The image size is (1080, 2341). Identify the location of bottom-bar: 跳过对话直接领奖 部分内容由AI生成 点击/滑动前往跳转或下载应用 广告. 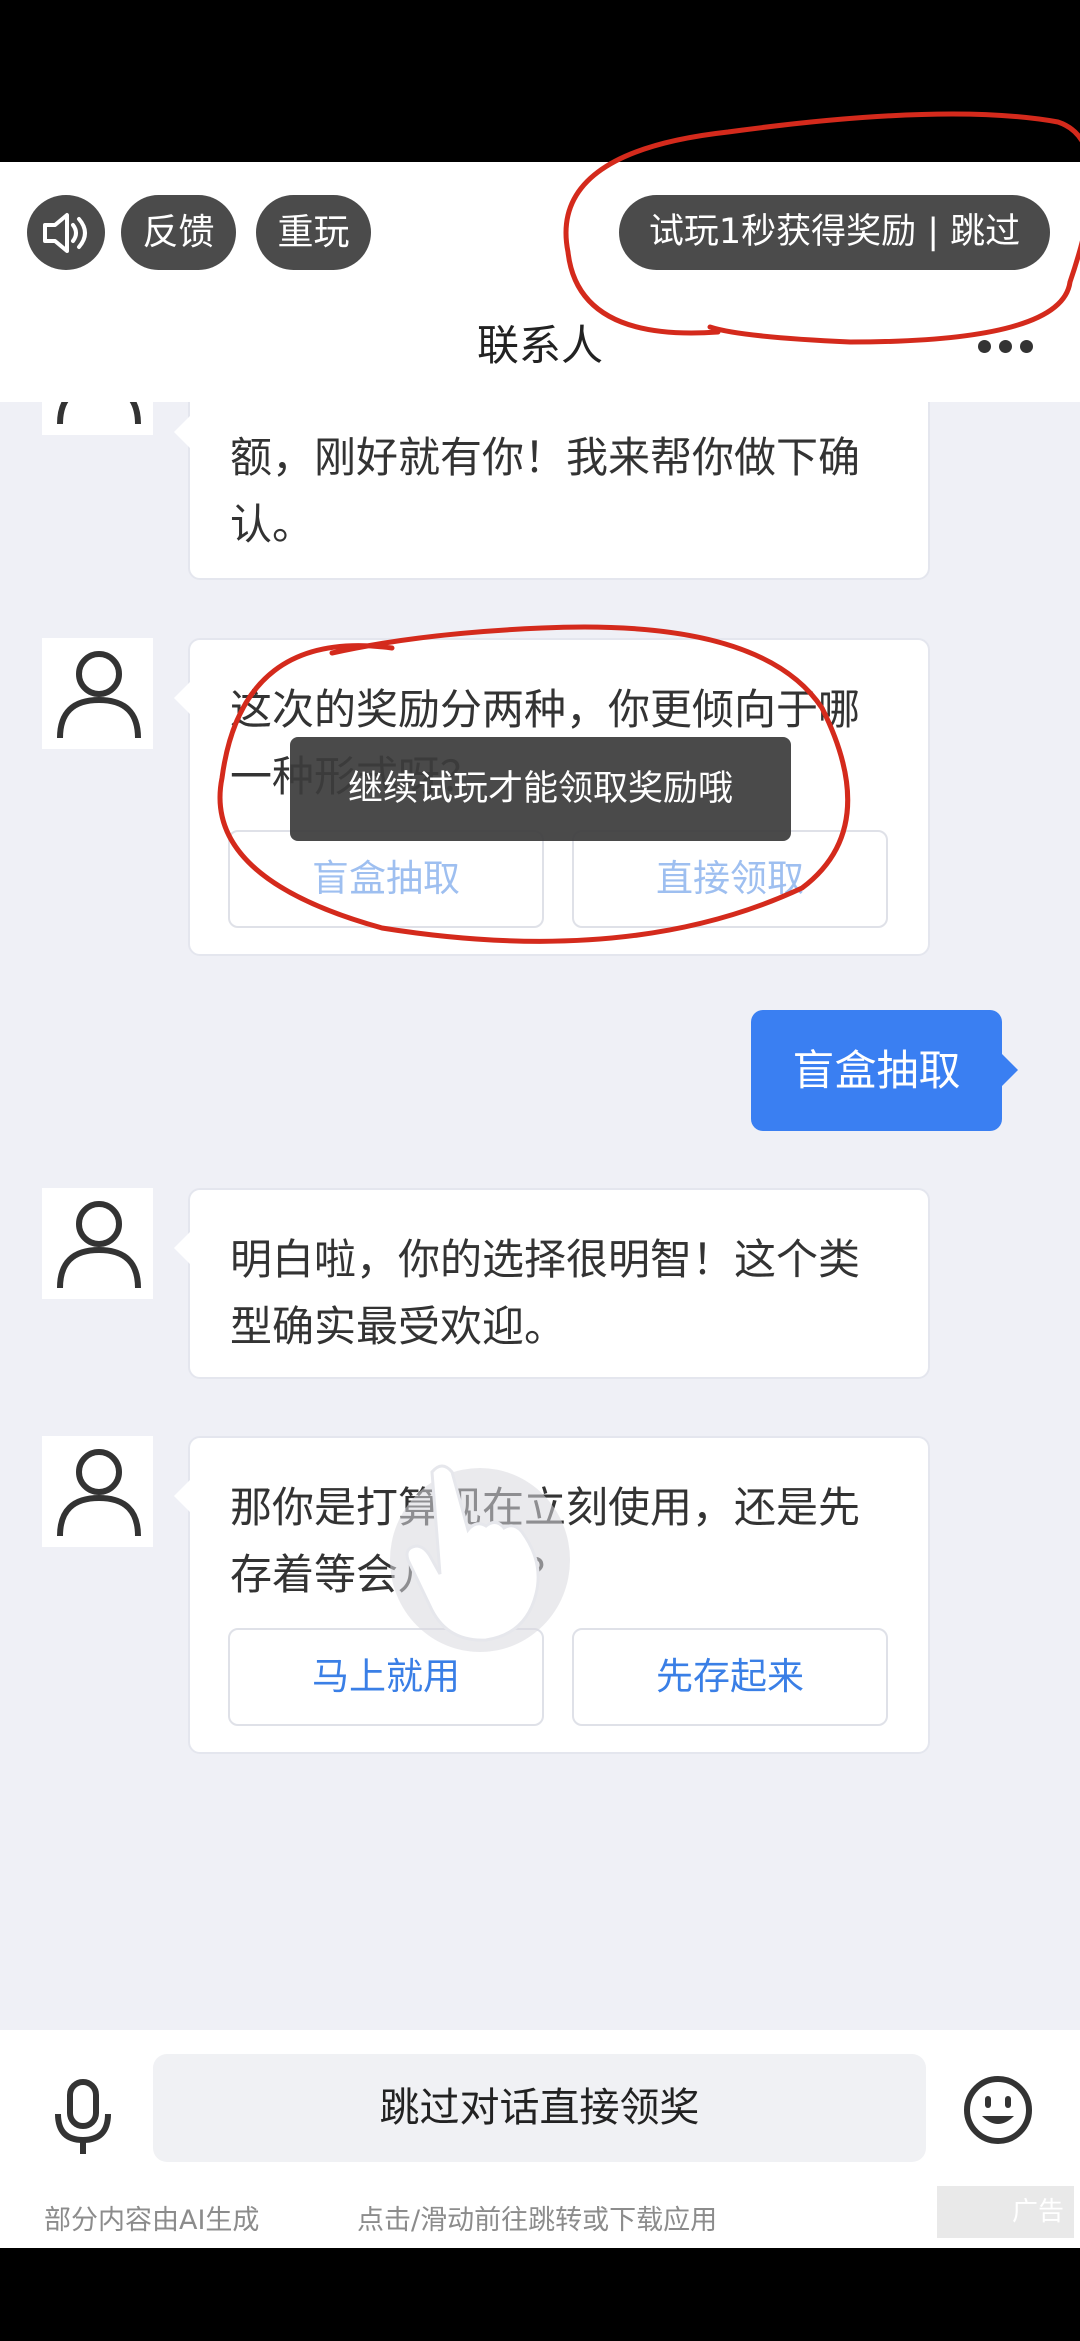
(540, 2139).